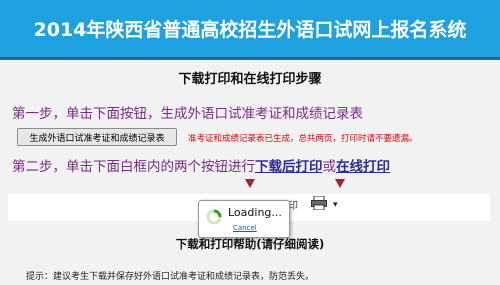 The height and width of the screenshot is (285, 500). Describe the element at coordinates (187, 114) in the screenshot. I see `step1-instruction: 第一步，单击下面按钮，生成外语口试准考证和成绩记录表` at that location.